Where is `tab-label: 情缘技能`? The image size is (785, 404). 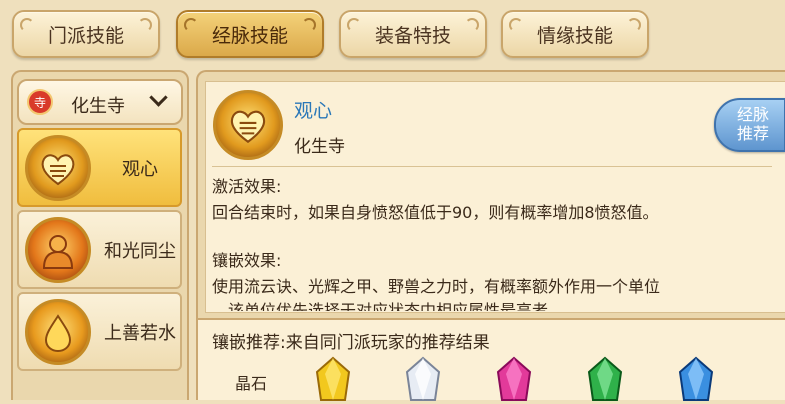
tab-label: 情缘技能 is located at coordinates (574, 35).